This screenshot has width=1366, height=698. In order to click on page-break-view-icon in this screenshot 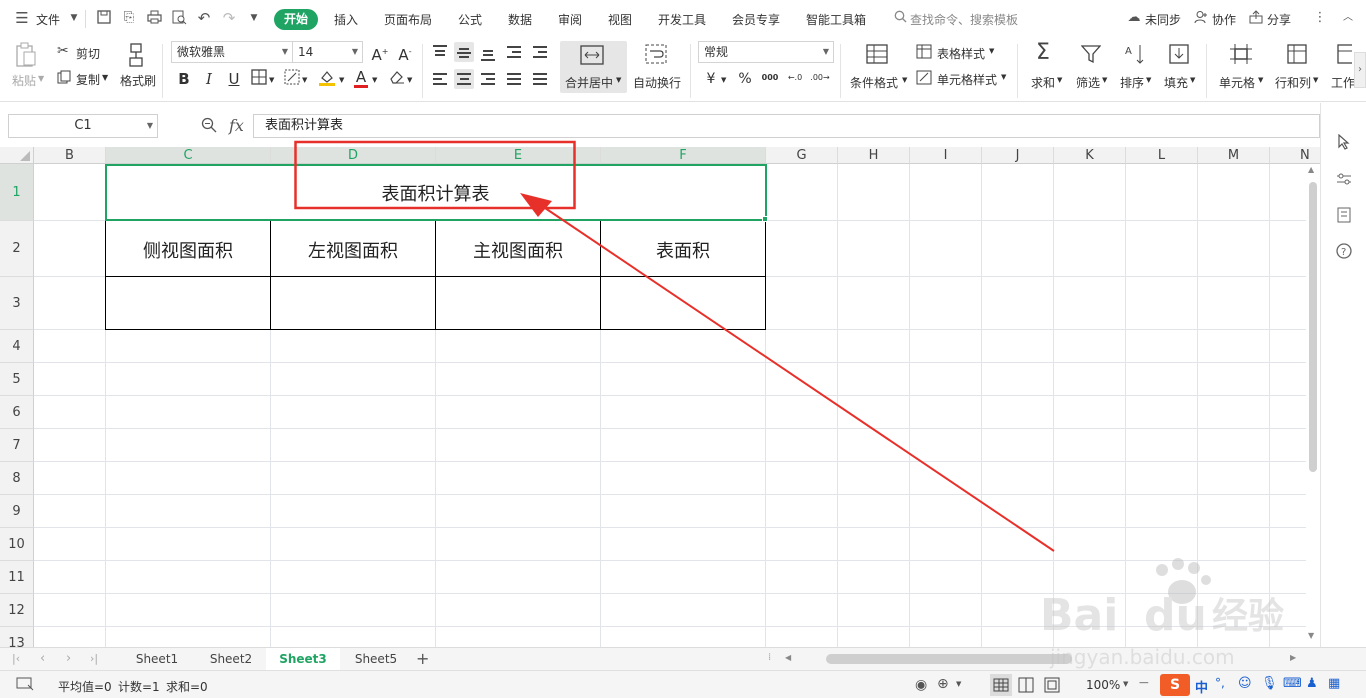, I will do `click(1052, 686)`.